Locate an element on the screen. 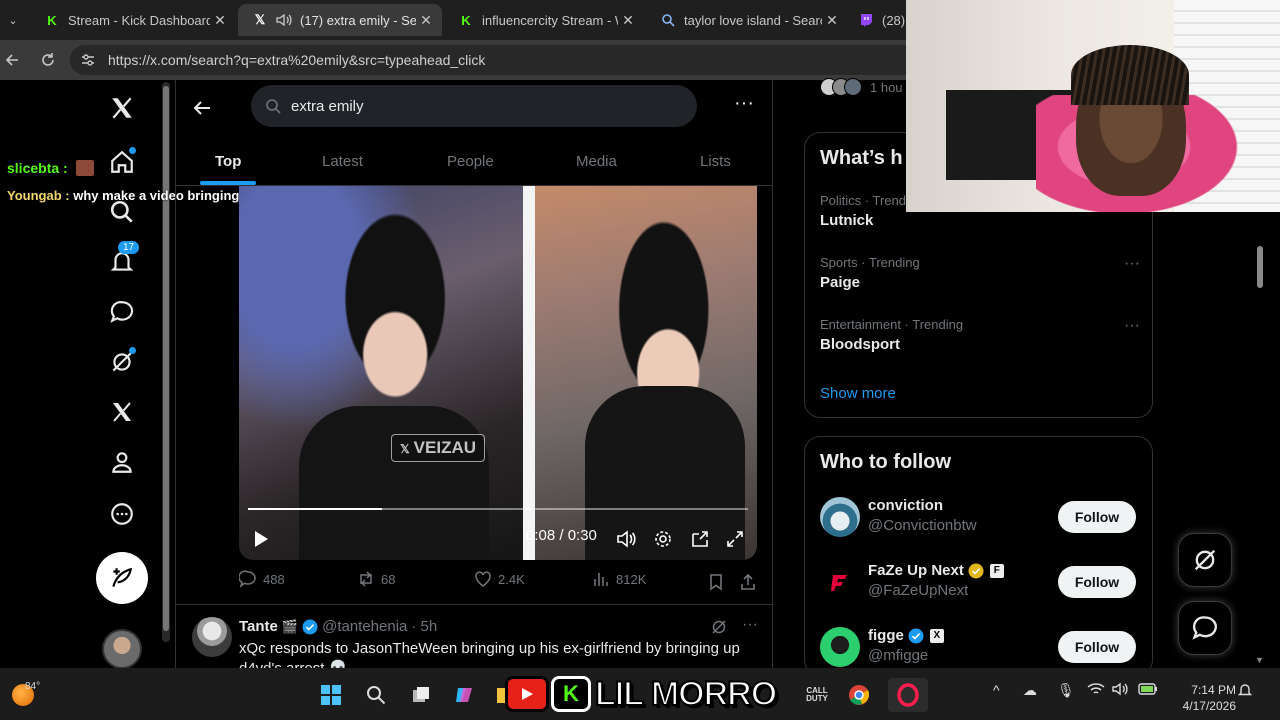 This screenshot has width=1280, height=720. tab-top: Top is located at coordinates (228, 161).